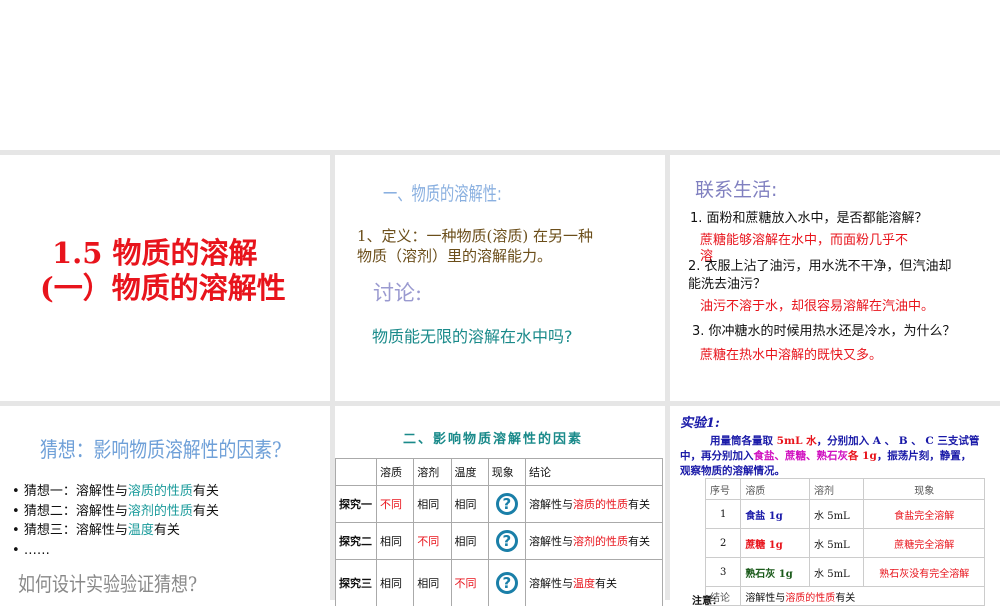  Describe the element at coordinates (924, 456) in the screenshot. I see `description-text: ，振荡片刻，静置，` at that location.